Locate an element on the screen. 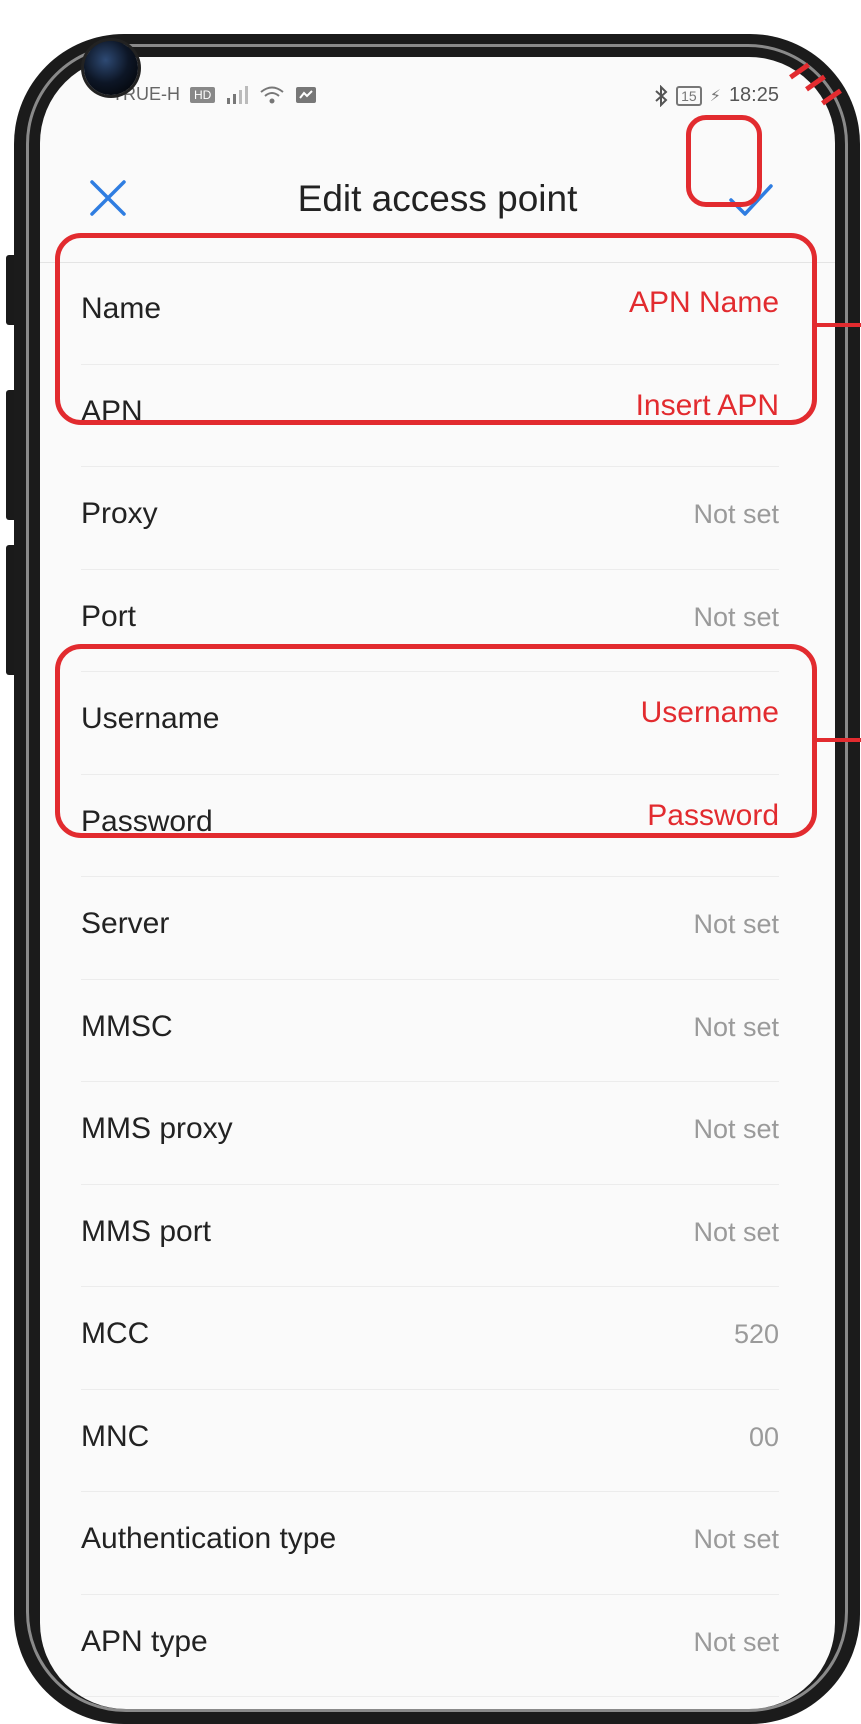 The width and height of the screenshot is (861, 1724). field-label: Port is located at coordinates (109, 616).